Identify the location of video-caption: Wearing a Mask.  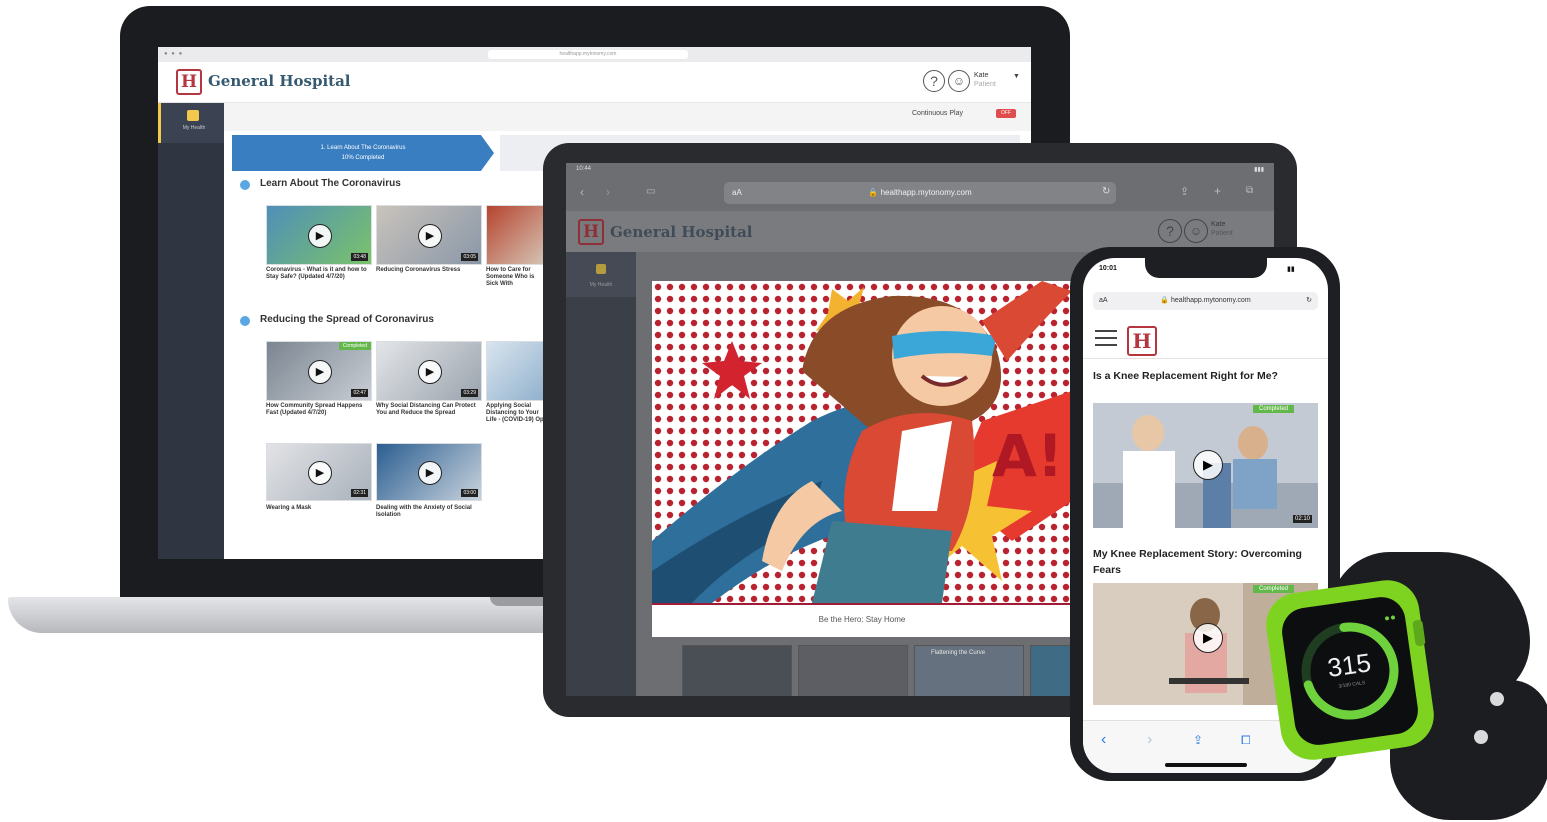
(318, 508).